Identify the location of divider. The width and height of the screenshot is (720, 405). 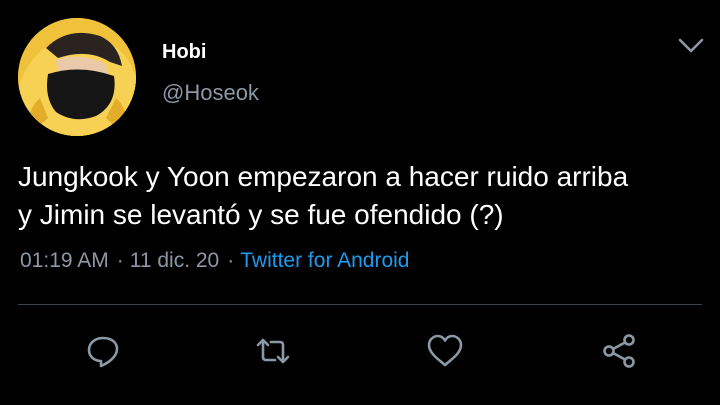
(360, 304).